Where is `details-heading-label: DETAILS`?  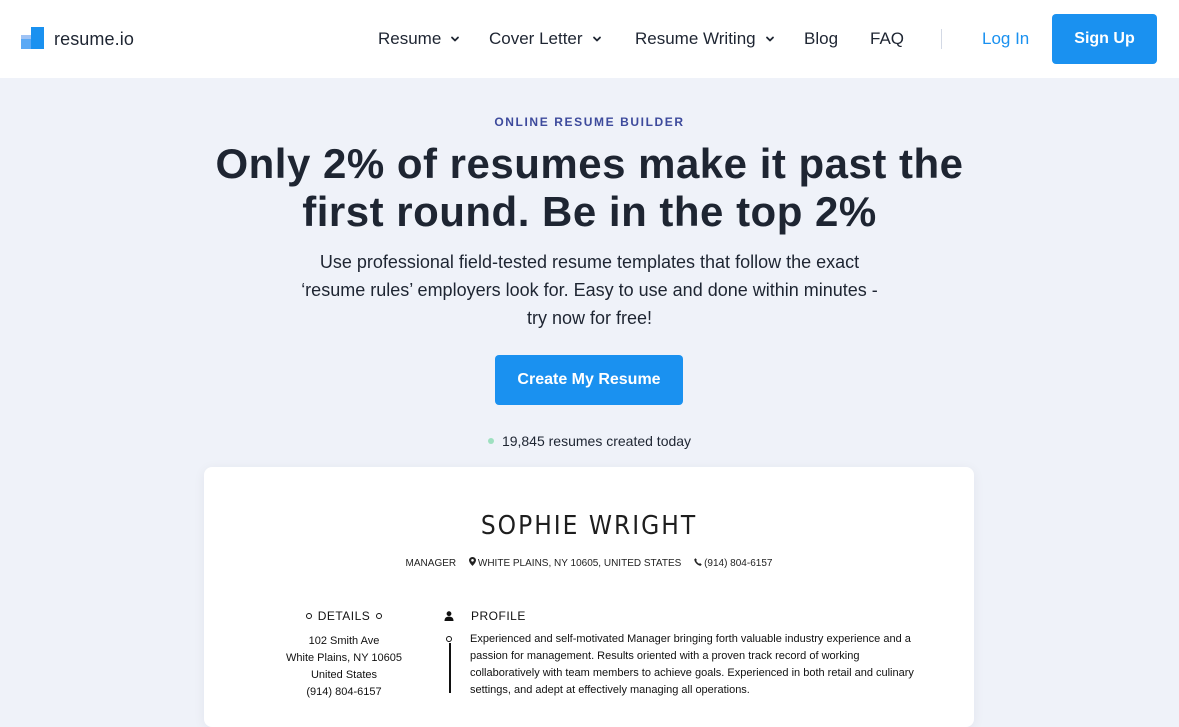
details-heading-label: DETAILS is located at coordinates (344, 616).